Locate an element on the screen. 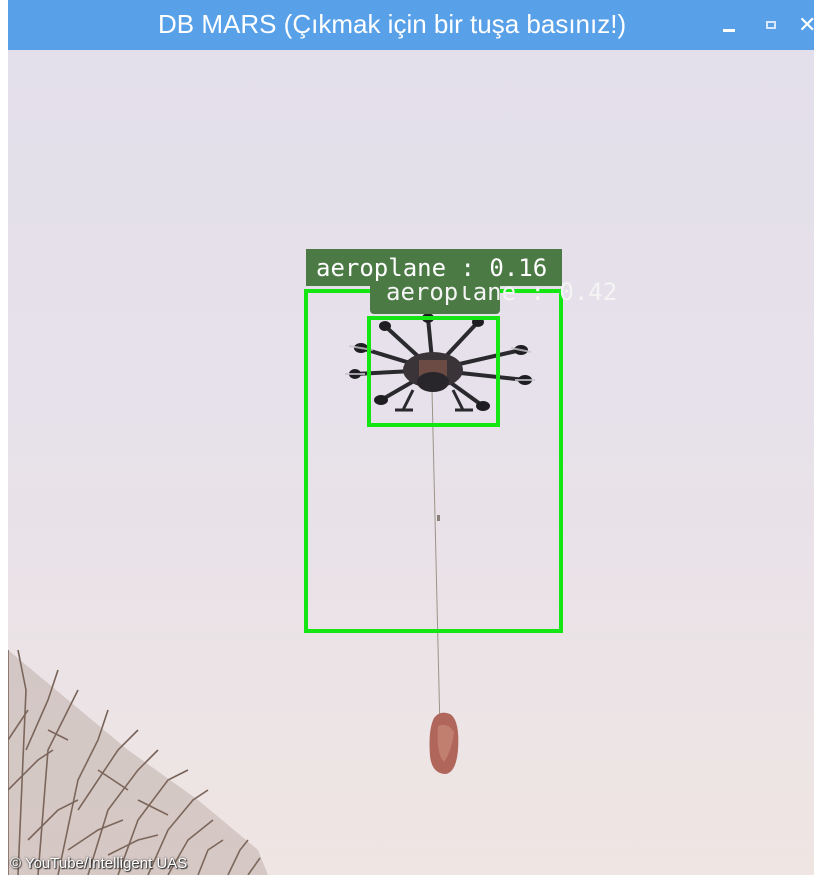  detection-box-small is located at coordinates (433, 371).